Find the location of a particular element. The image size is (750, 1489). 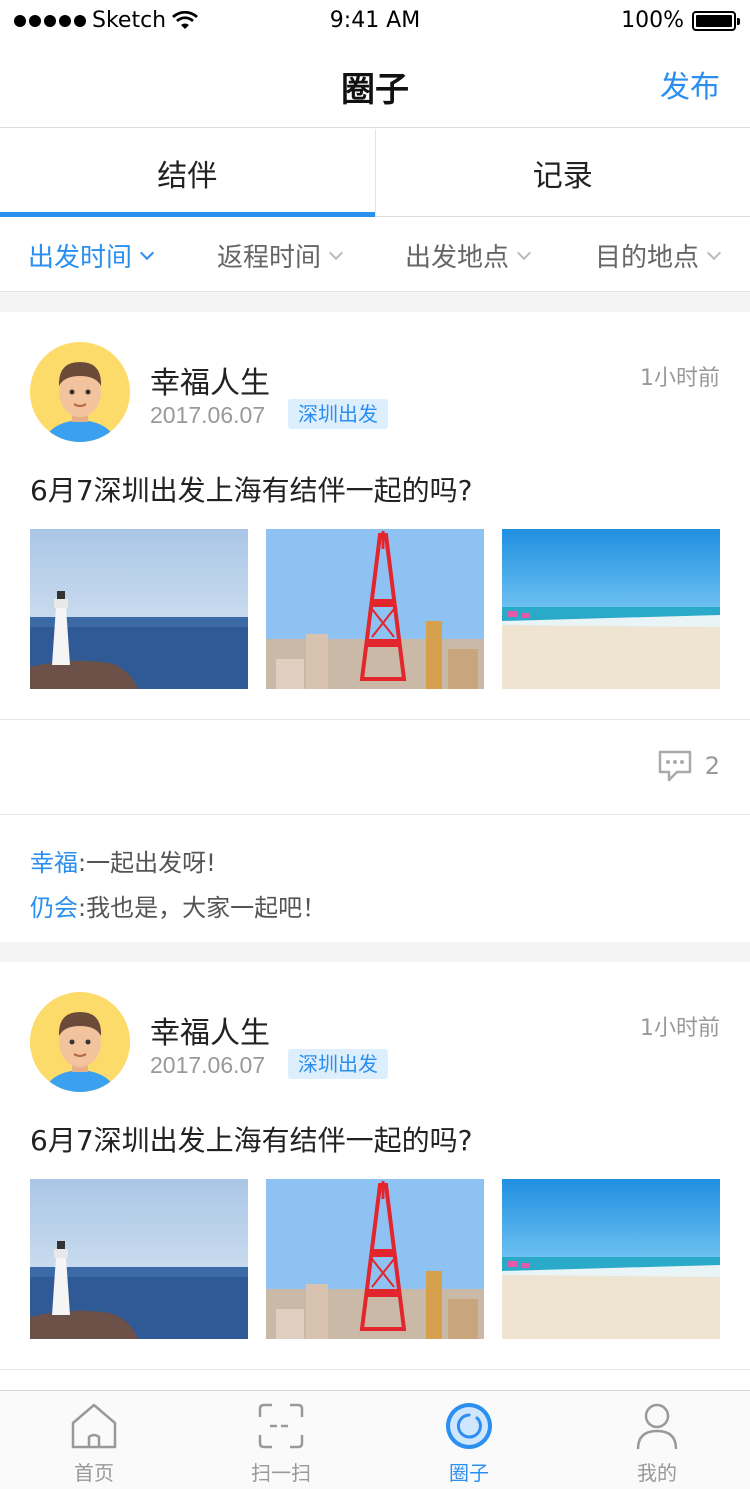

comment-text: :一起出发呀! is located at coordinates (147, 863).